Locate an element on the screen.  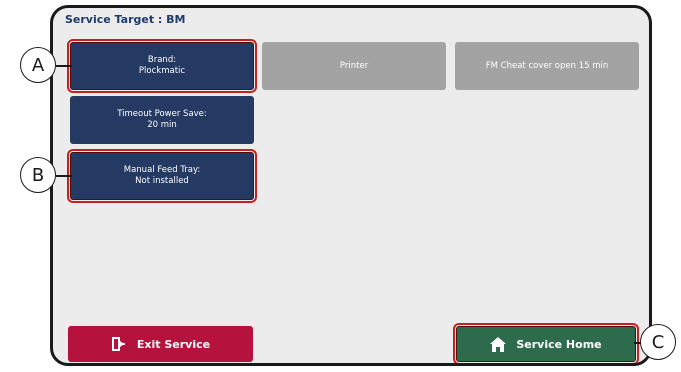
fm-cheat-cover-tile: FM Cheat cover open 15 min is located at coordinates (547, 66).